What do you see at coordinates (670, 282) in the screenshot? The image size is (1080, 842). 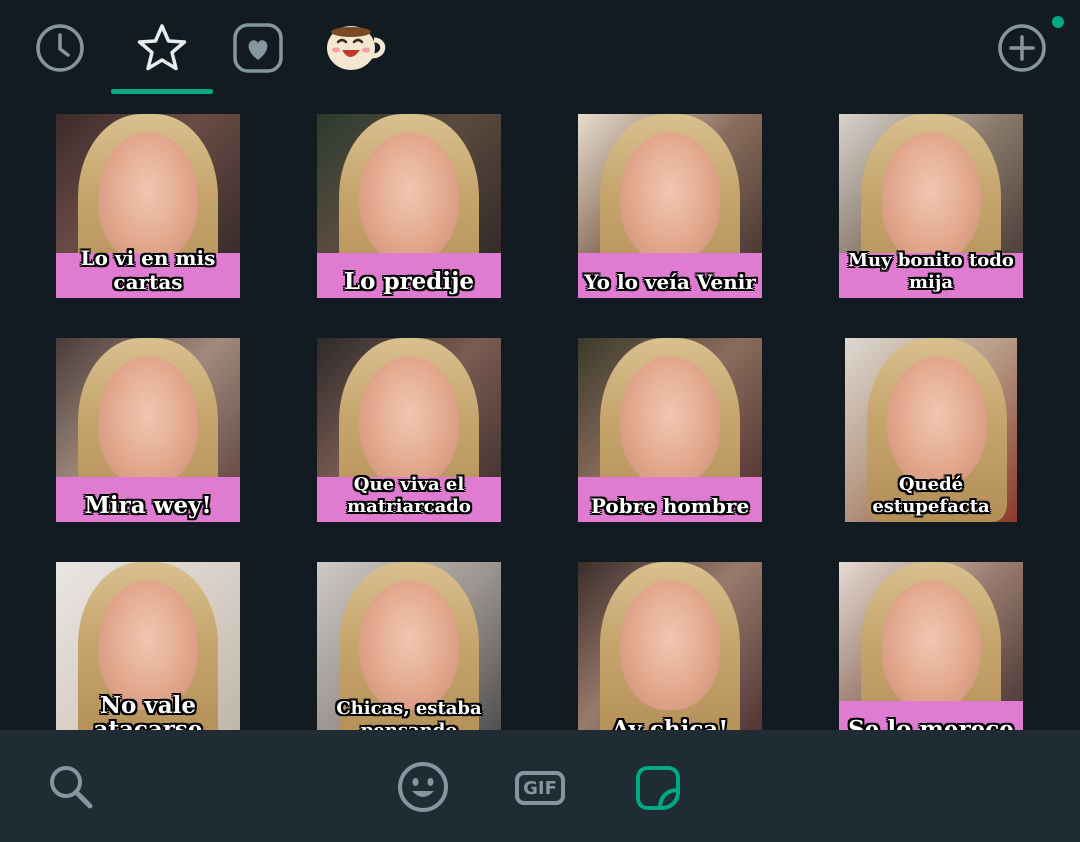 I see `sticker-caption: Yo lo veía Venir` at bounding box center [670, 282].